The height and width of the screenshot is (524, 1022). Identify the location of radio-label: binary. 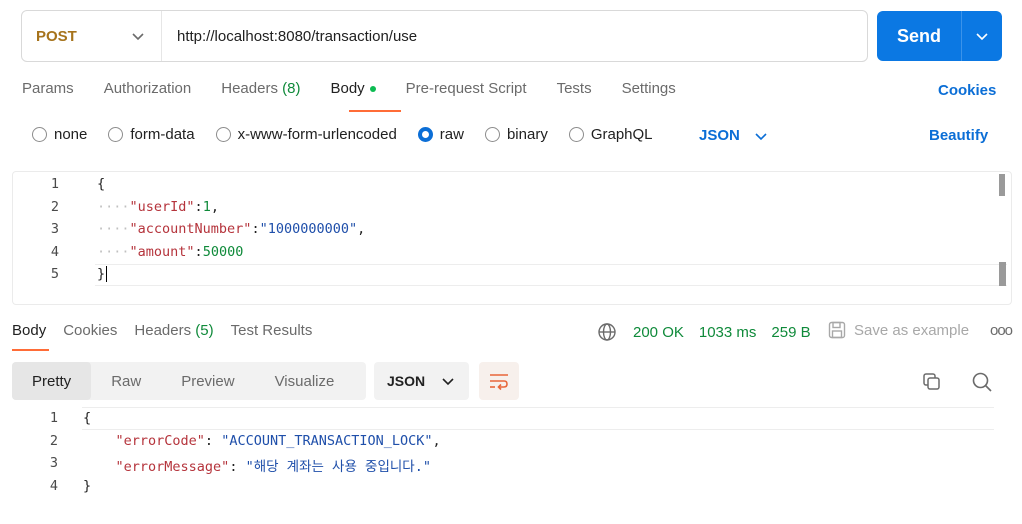
(527, 134).